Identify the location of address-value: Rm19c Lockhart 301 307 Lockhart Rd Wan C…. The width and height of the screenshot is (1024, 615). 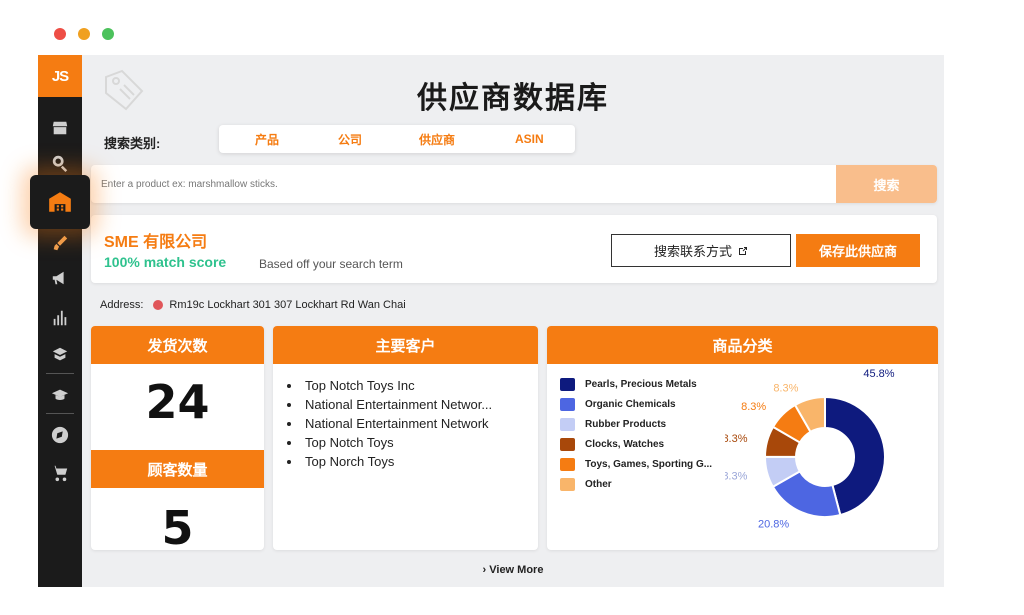
(287, 305).